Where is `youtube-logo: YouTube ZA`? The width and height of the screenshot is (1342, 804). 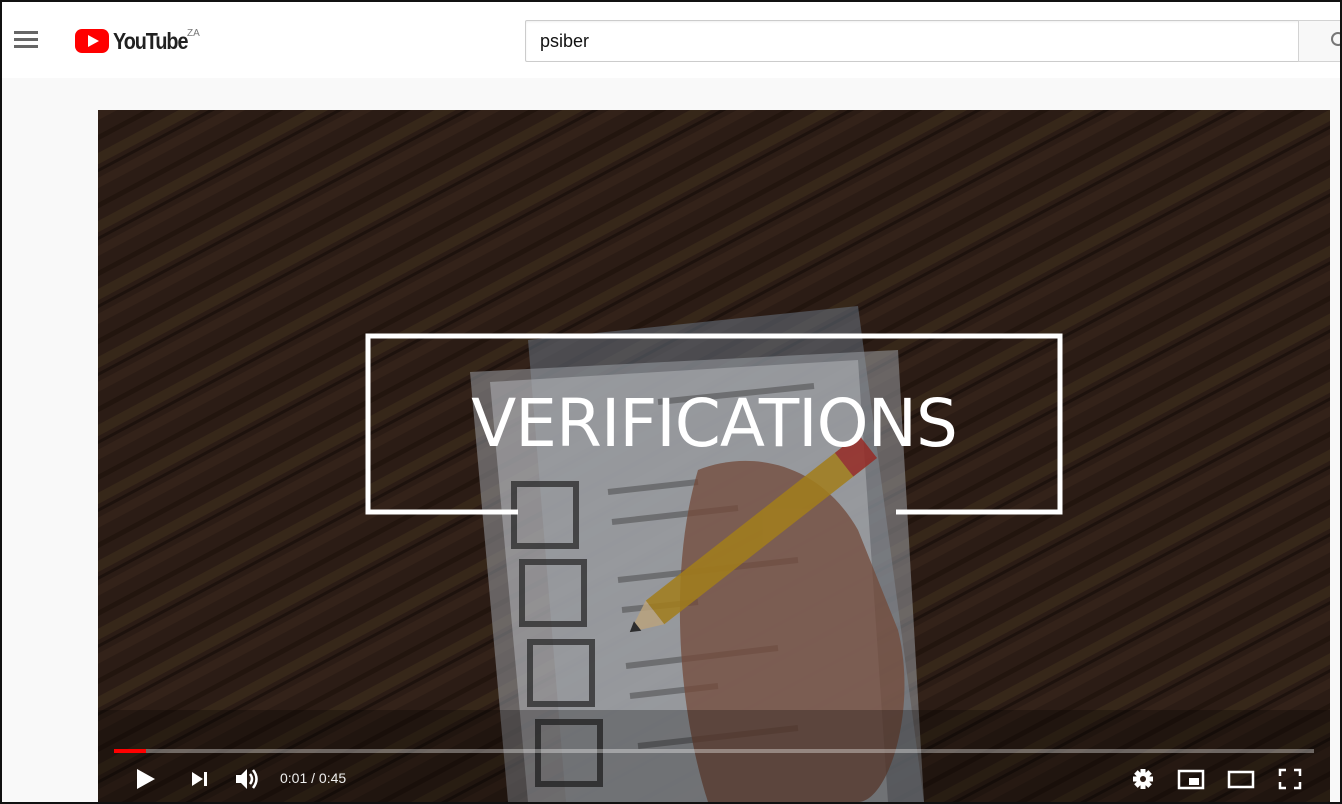 youtube-logo: YouTube ZA is located at coordinates (137, 41).